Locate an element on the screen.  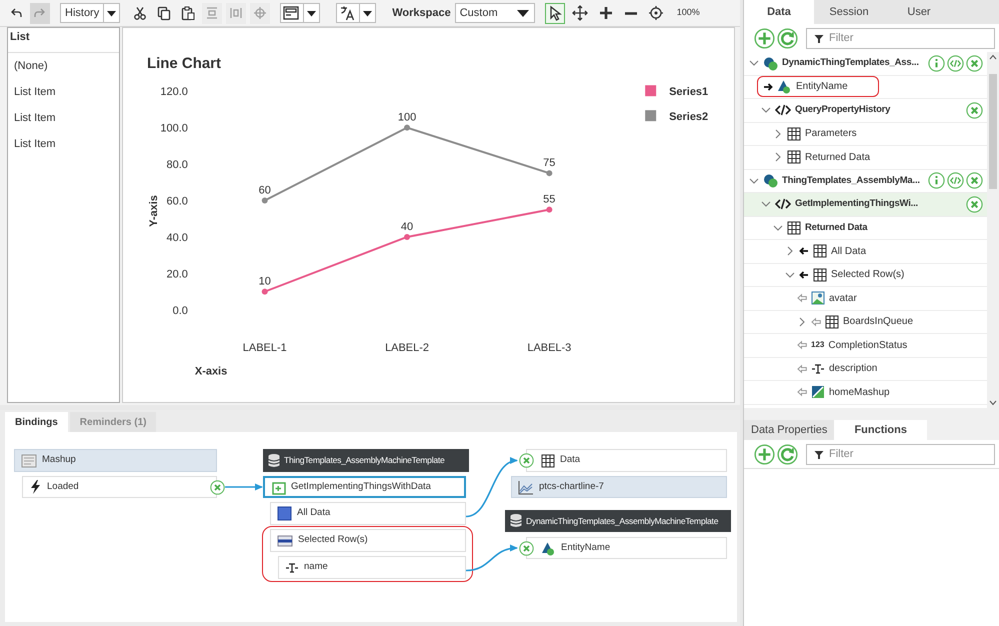
history-dropdown: History is located at coordinates (90, 13).